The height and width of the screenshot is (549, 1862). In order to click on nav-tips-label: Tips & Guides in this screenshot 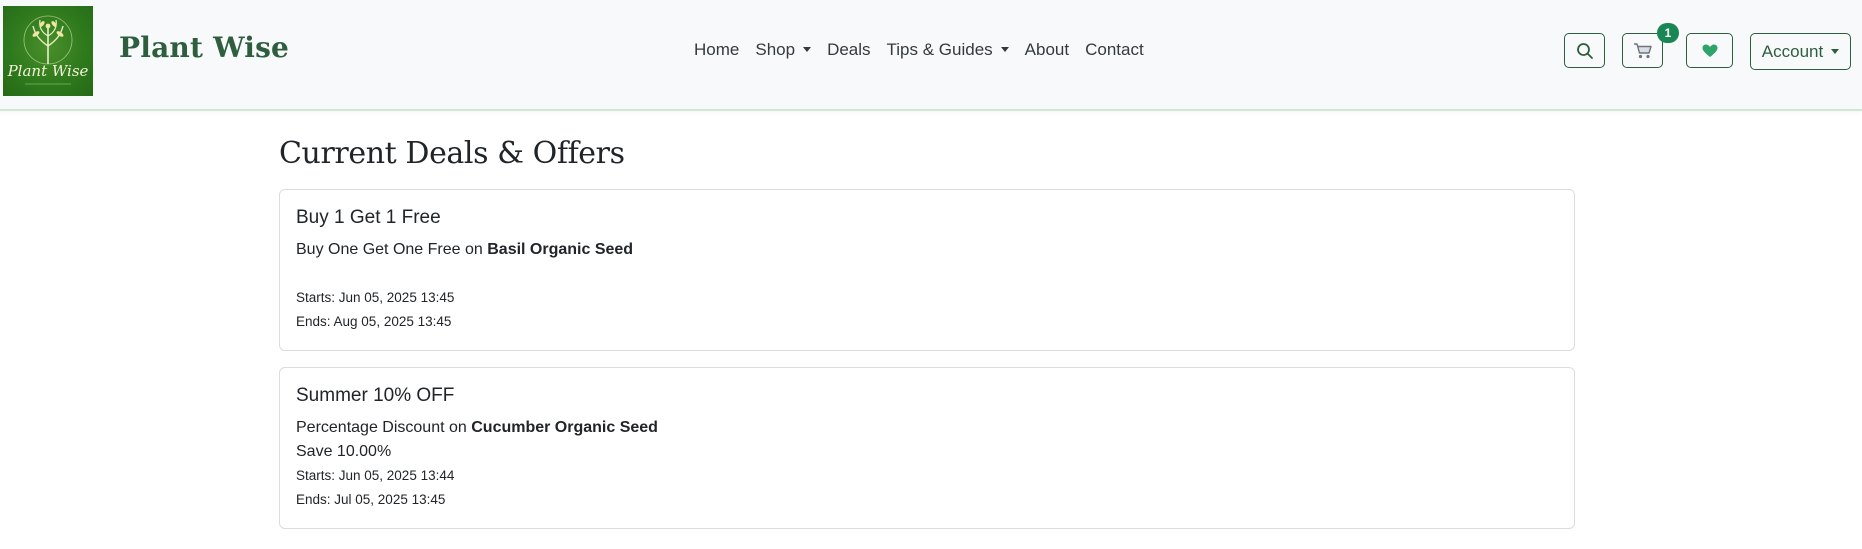, I will do `click(939, 49)`.